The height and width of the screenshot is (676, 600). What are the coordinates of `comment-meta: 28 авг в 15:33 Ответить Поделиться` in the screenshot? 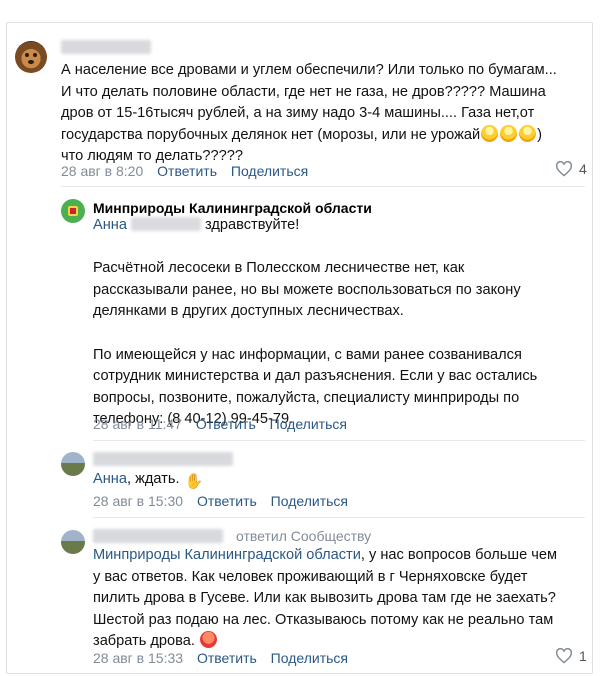 It's located at (220, 658).